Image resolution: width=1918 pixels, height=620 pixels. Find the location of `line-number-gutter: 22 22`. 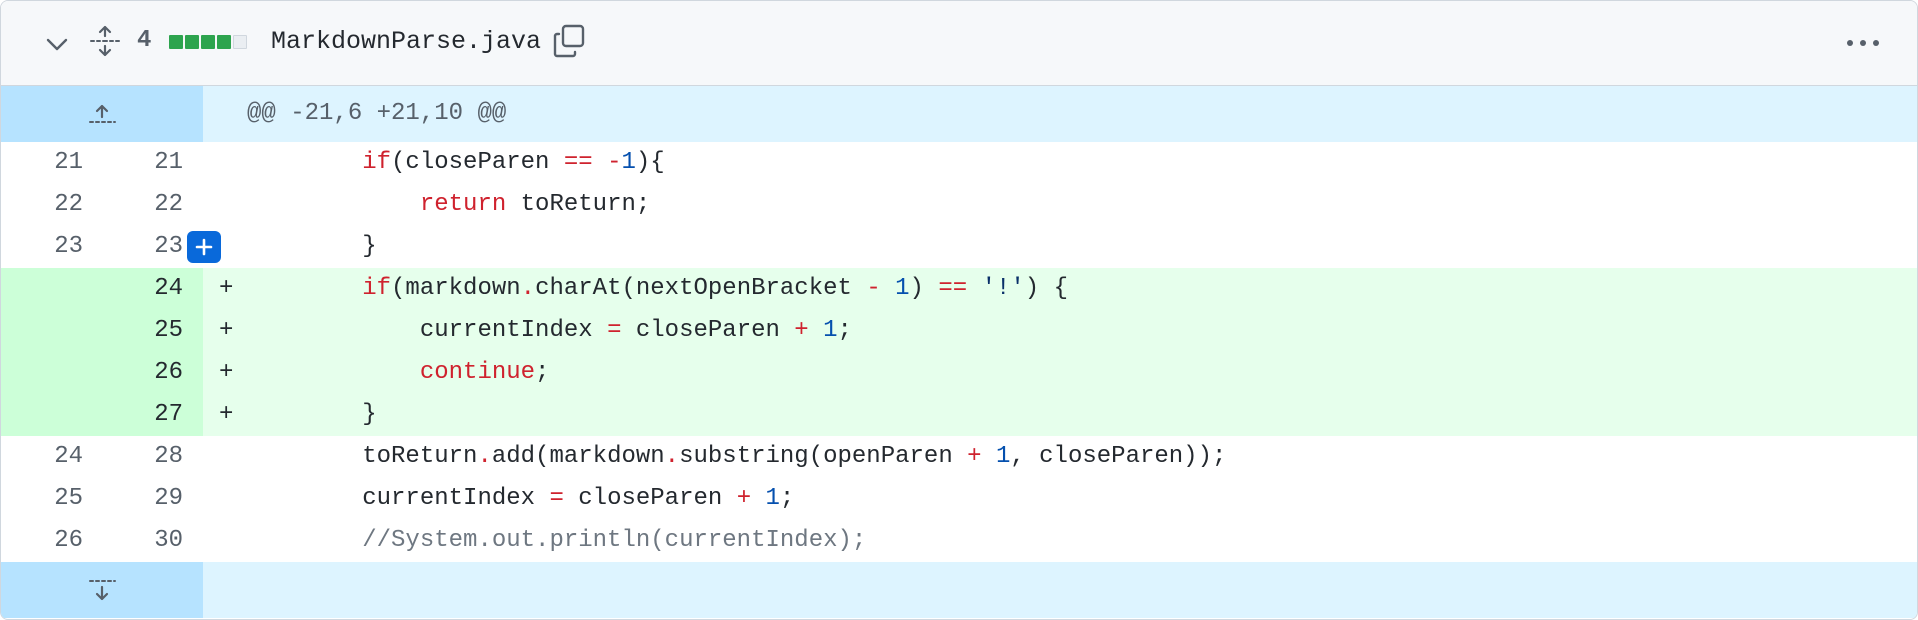

line-number-gutter: 22 22 is located at coordinates (102, 205).